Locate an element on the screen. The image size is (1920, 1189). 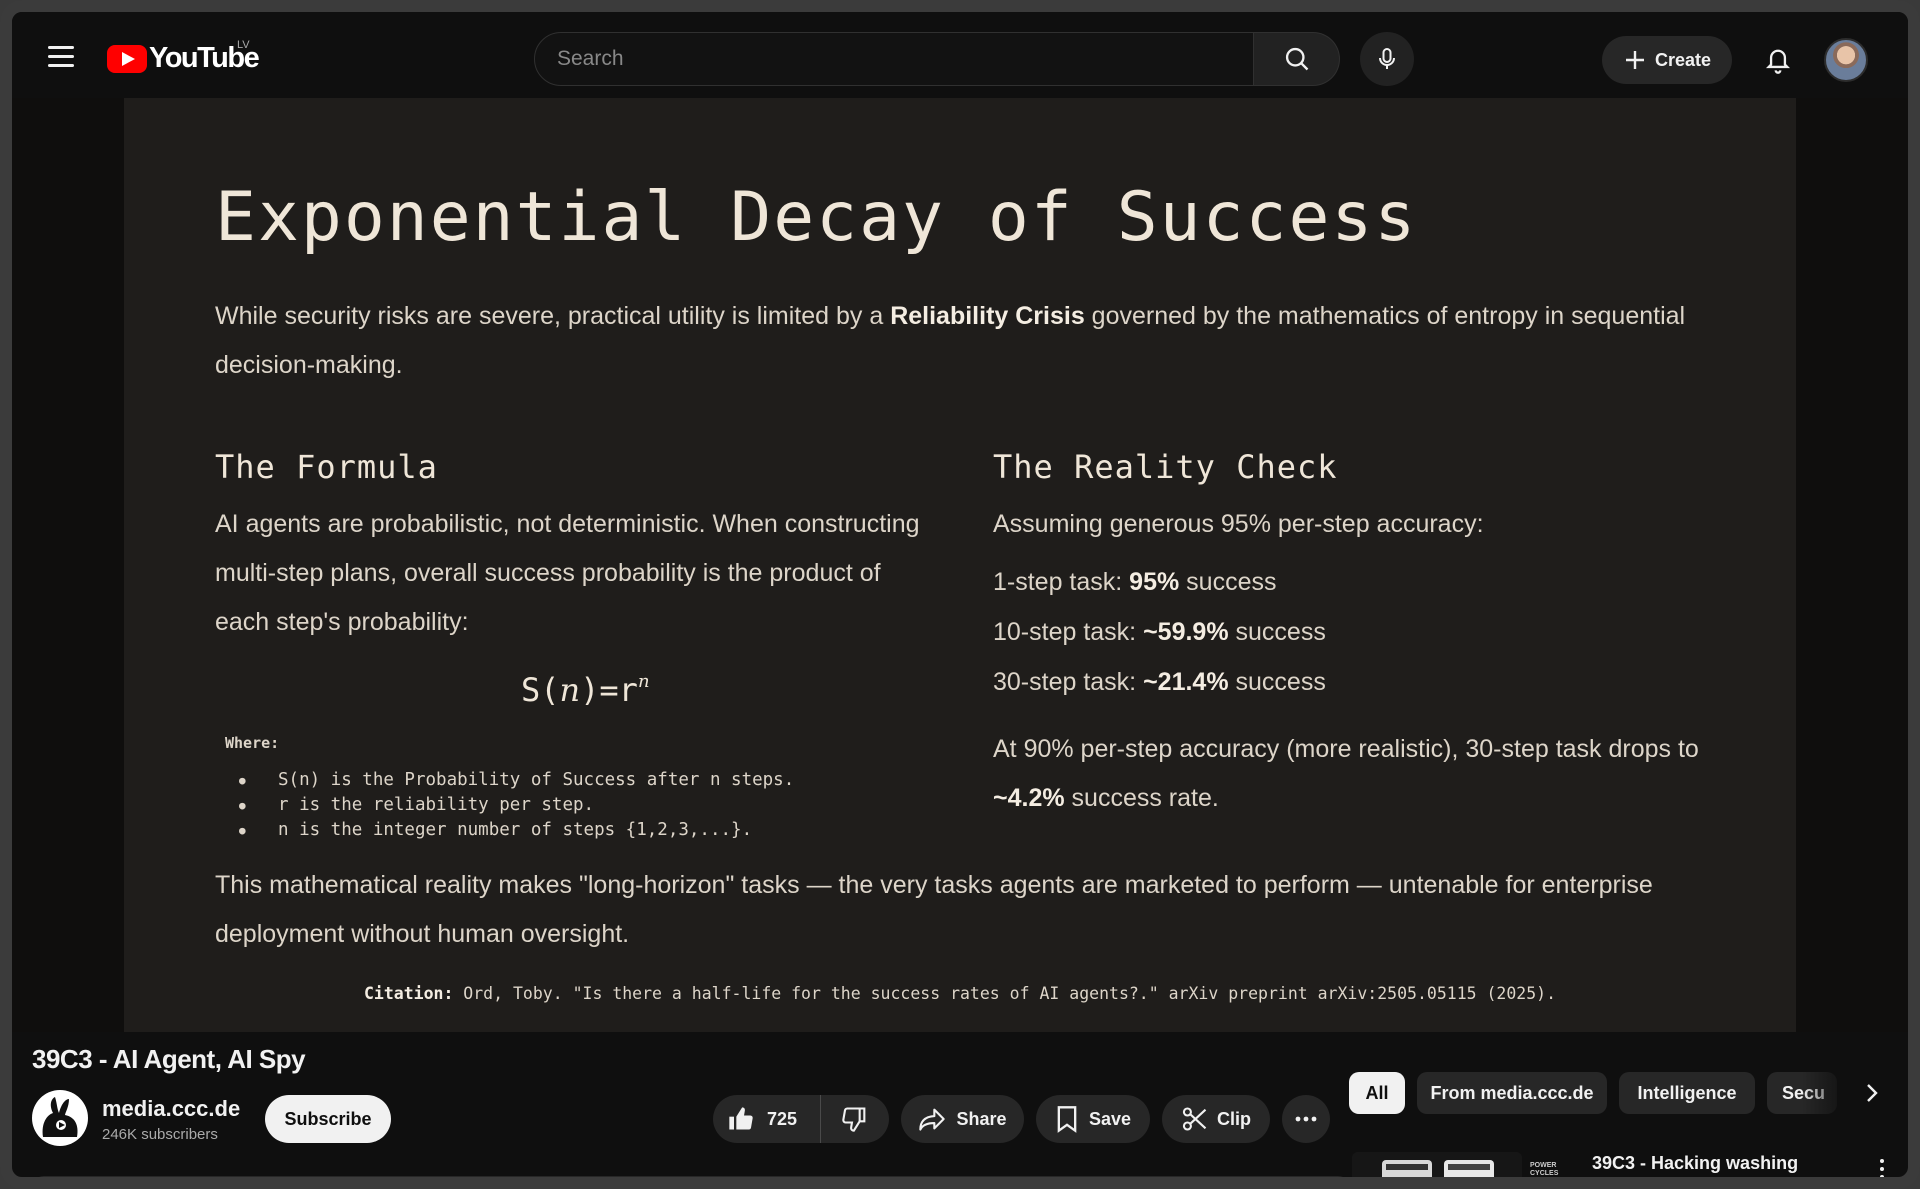
chevron-right-icon is located at coordinates (1872, 1093).